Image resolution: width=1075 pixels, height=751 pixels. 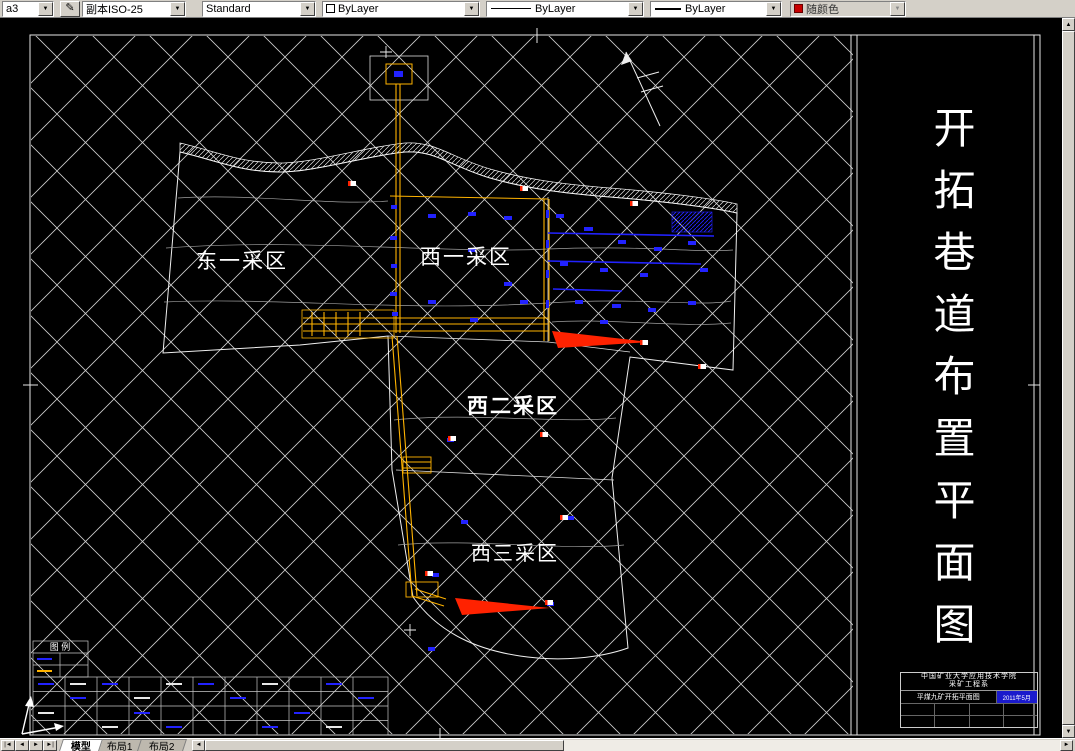 What do you see at coordinates (330, 8) in the screenshot?
I see `color-swatch-icon` at bounding box center [330, 8].